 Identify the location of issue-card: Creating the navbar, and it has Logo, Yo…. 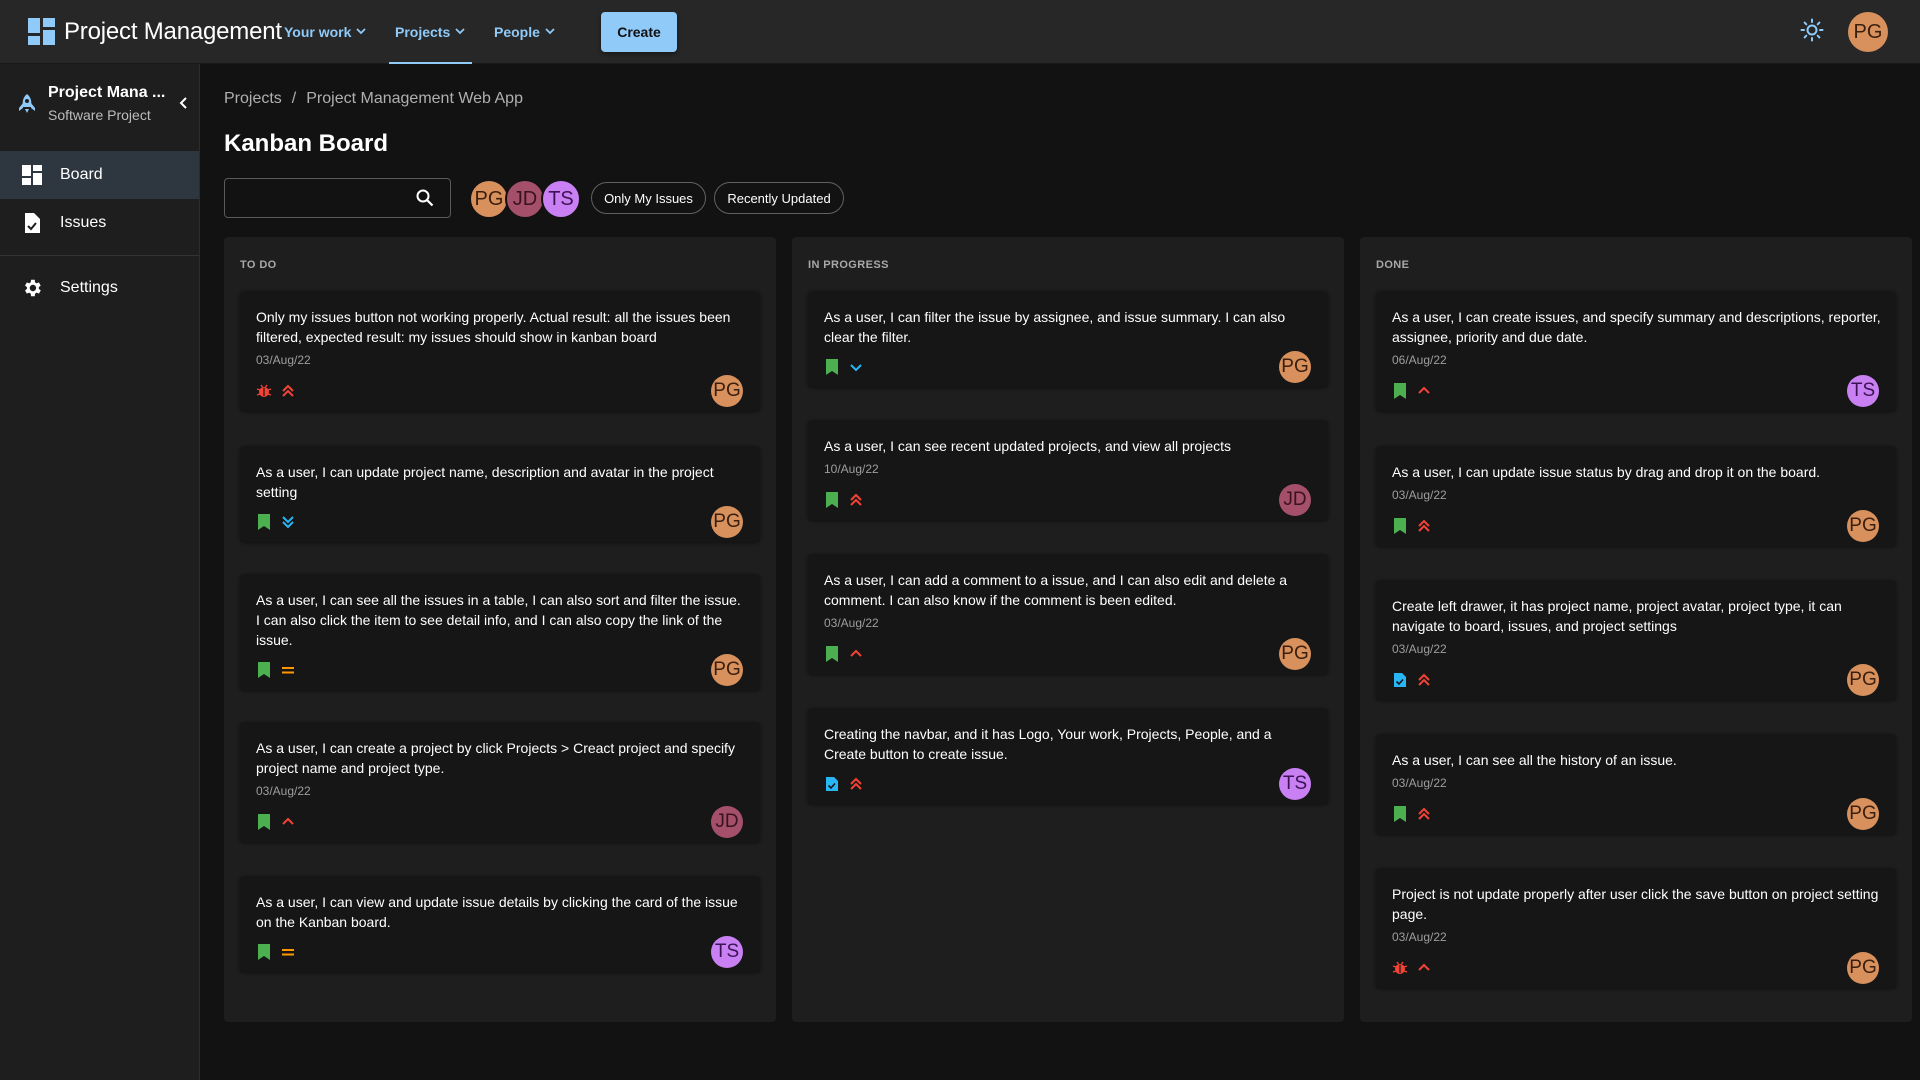
(1068, 756).